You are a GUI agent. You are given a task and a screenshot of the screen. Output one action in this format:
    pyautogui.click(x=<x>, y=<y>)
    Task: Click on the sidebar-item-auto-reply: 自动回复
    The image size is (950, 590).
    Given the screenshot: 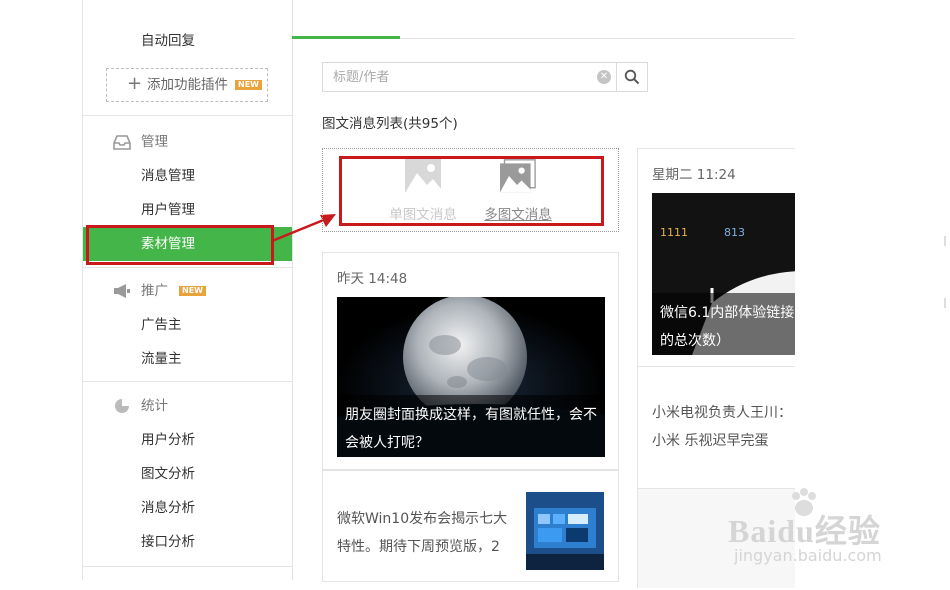 What is the action you would take?
    pyautogui.click(x=187, y=41)
    